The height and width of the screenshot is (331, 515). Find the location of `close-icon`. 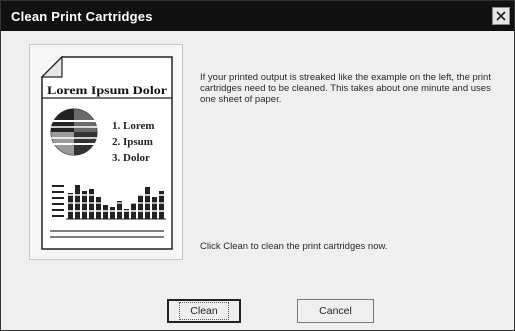

close-icon is located at coordinates (501, 16).